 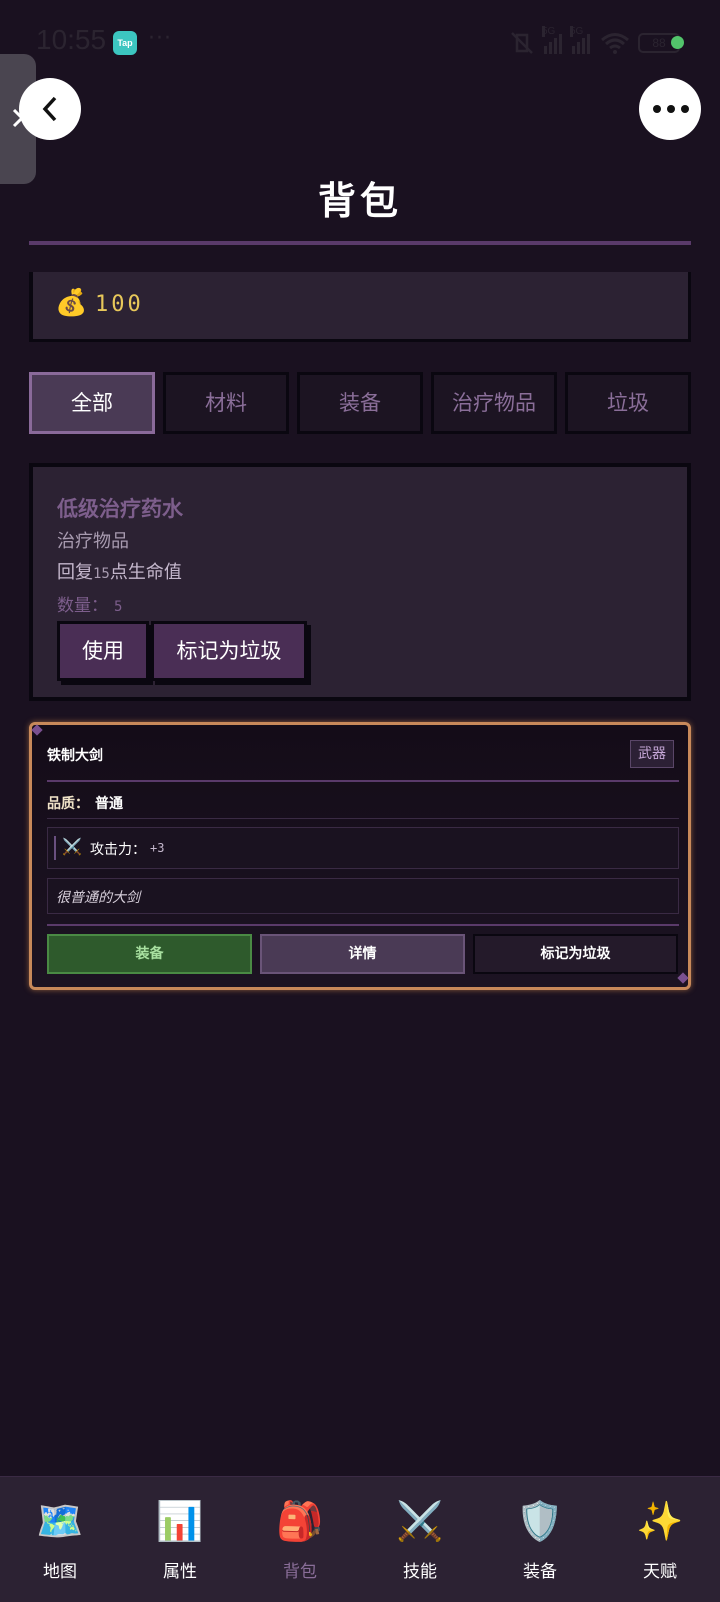 I want to click on more-dots-icon, so click(x=671, y=109).